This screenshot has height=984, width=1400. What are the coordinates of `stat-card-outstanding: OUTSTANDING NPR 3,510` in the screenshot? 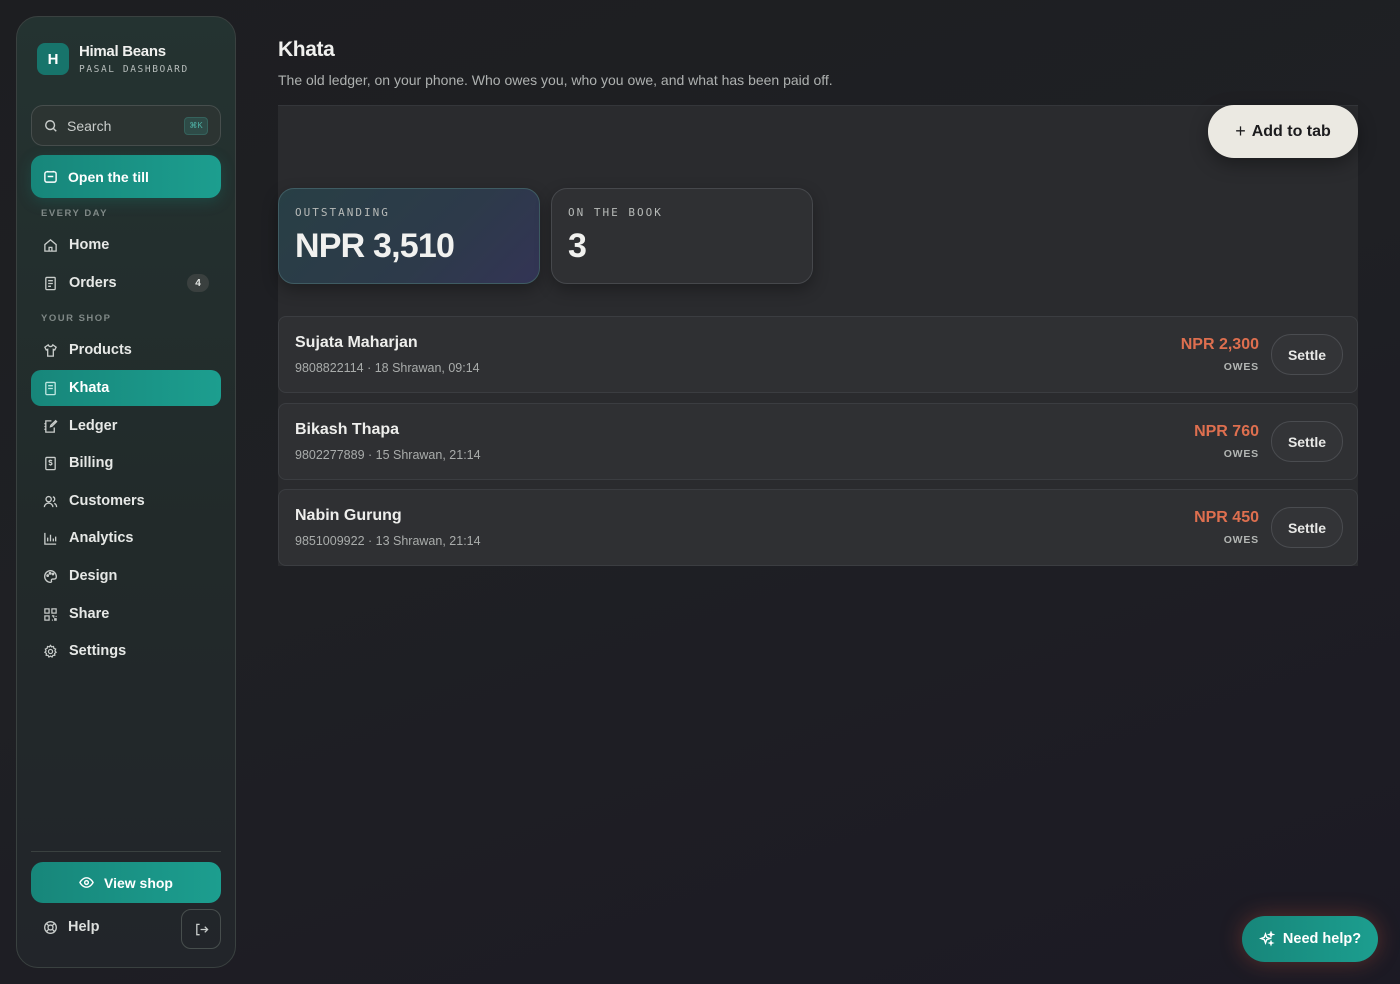 It's located at (409, 236).